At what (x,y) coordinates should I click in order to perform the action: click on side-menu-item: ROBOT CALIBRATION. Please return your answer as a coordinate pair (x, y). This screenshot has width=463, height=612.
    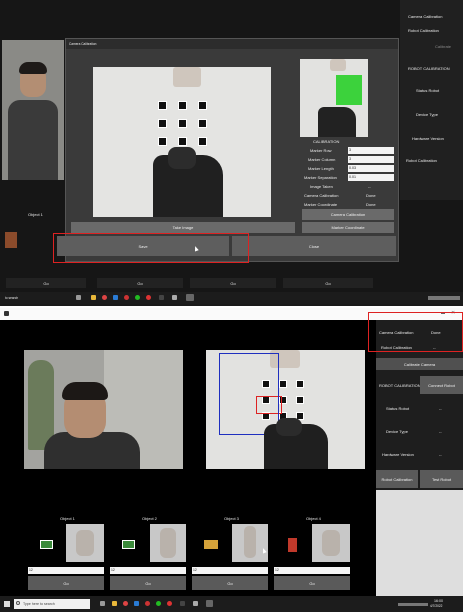
    Looking at the image, I should click on (429, 68).